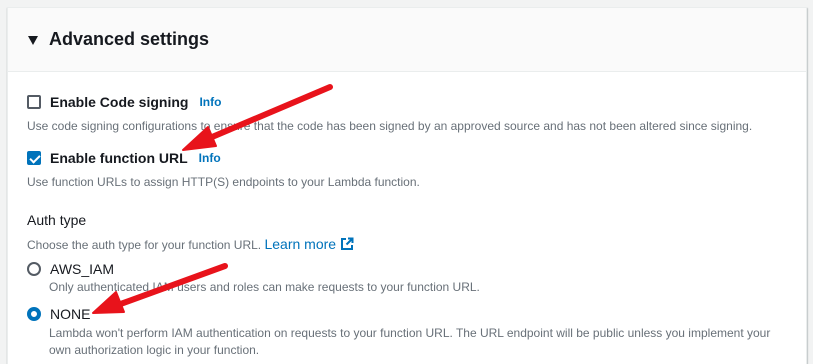 This screenshot has width=813, height=364. I want to click on aws-iam-radio, so click(34, 269).